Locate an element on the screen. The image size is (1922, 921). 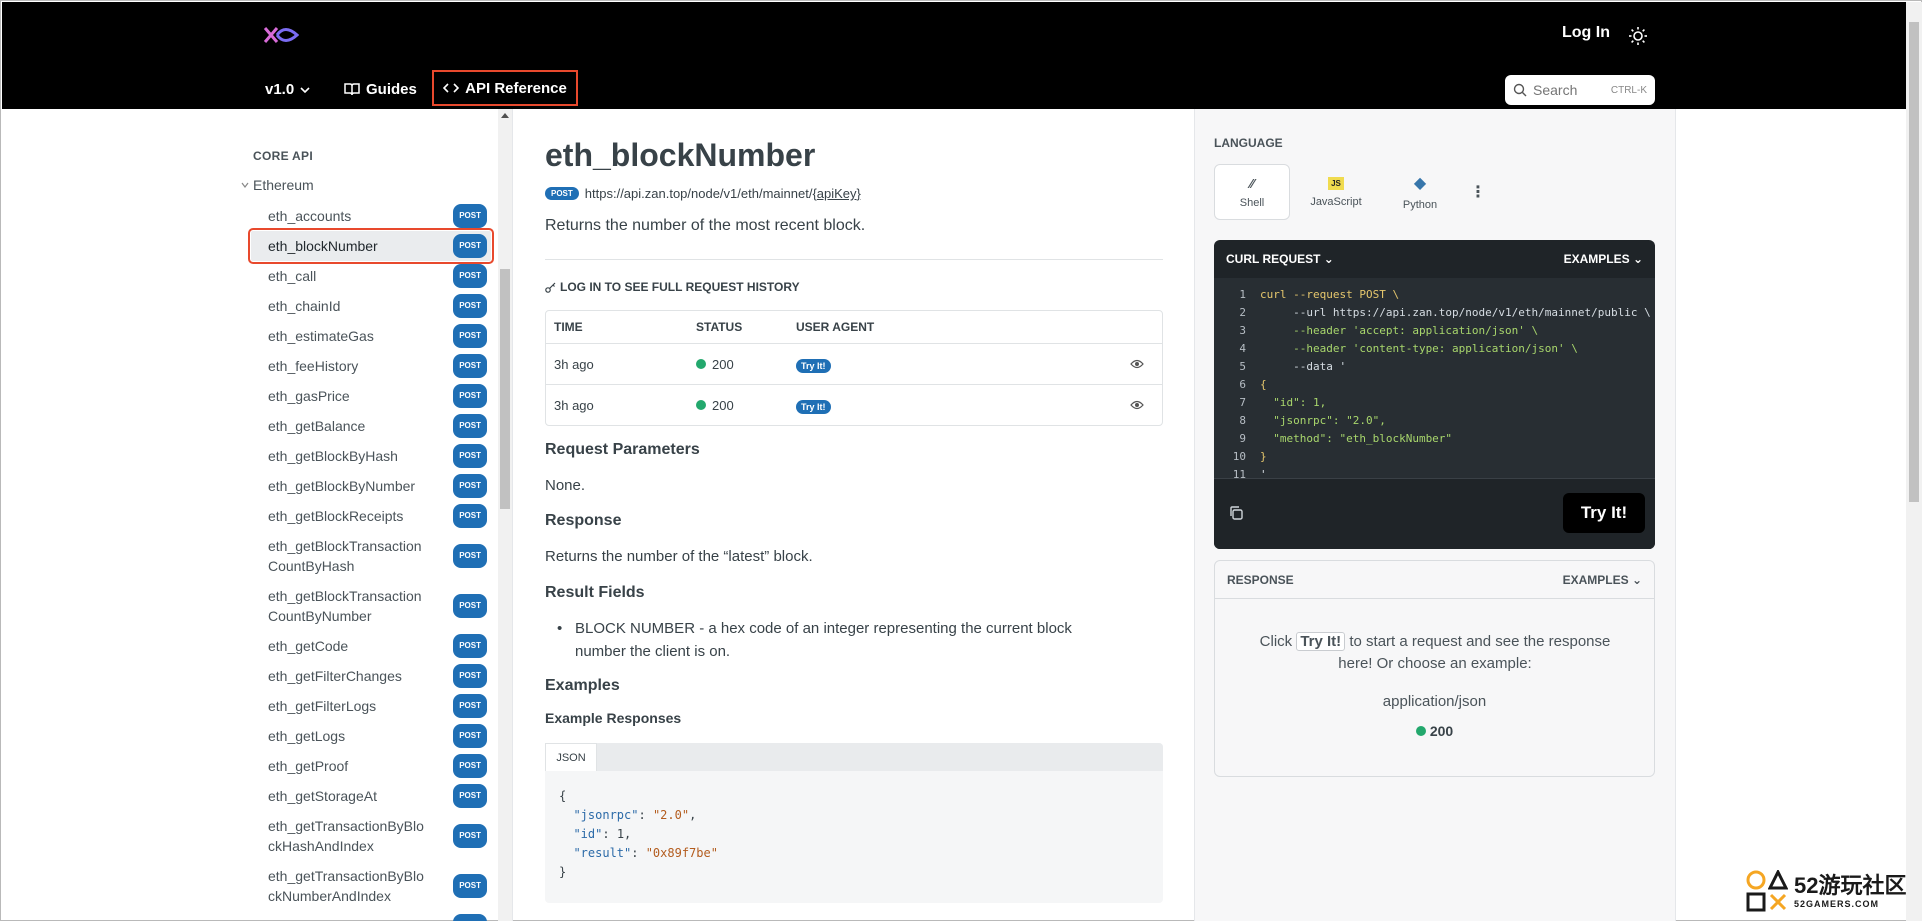
page-scroll-thumb is located at coordinates (1914, 262).